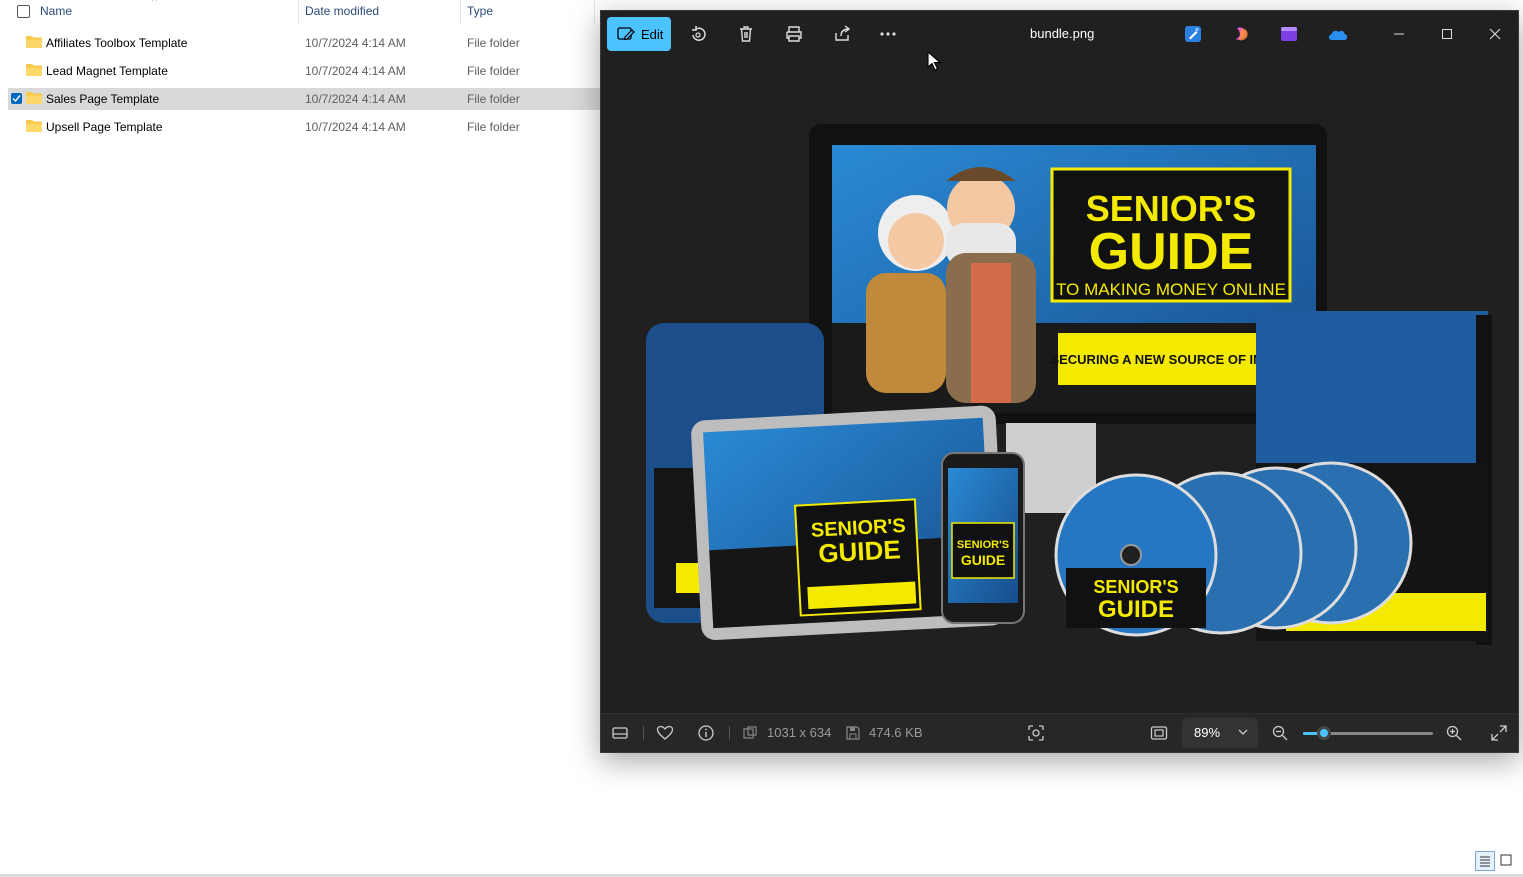  I want to click on zoom-level-dropdown: 89%, so click(1220, 733).